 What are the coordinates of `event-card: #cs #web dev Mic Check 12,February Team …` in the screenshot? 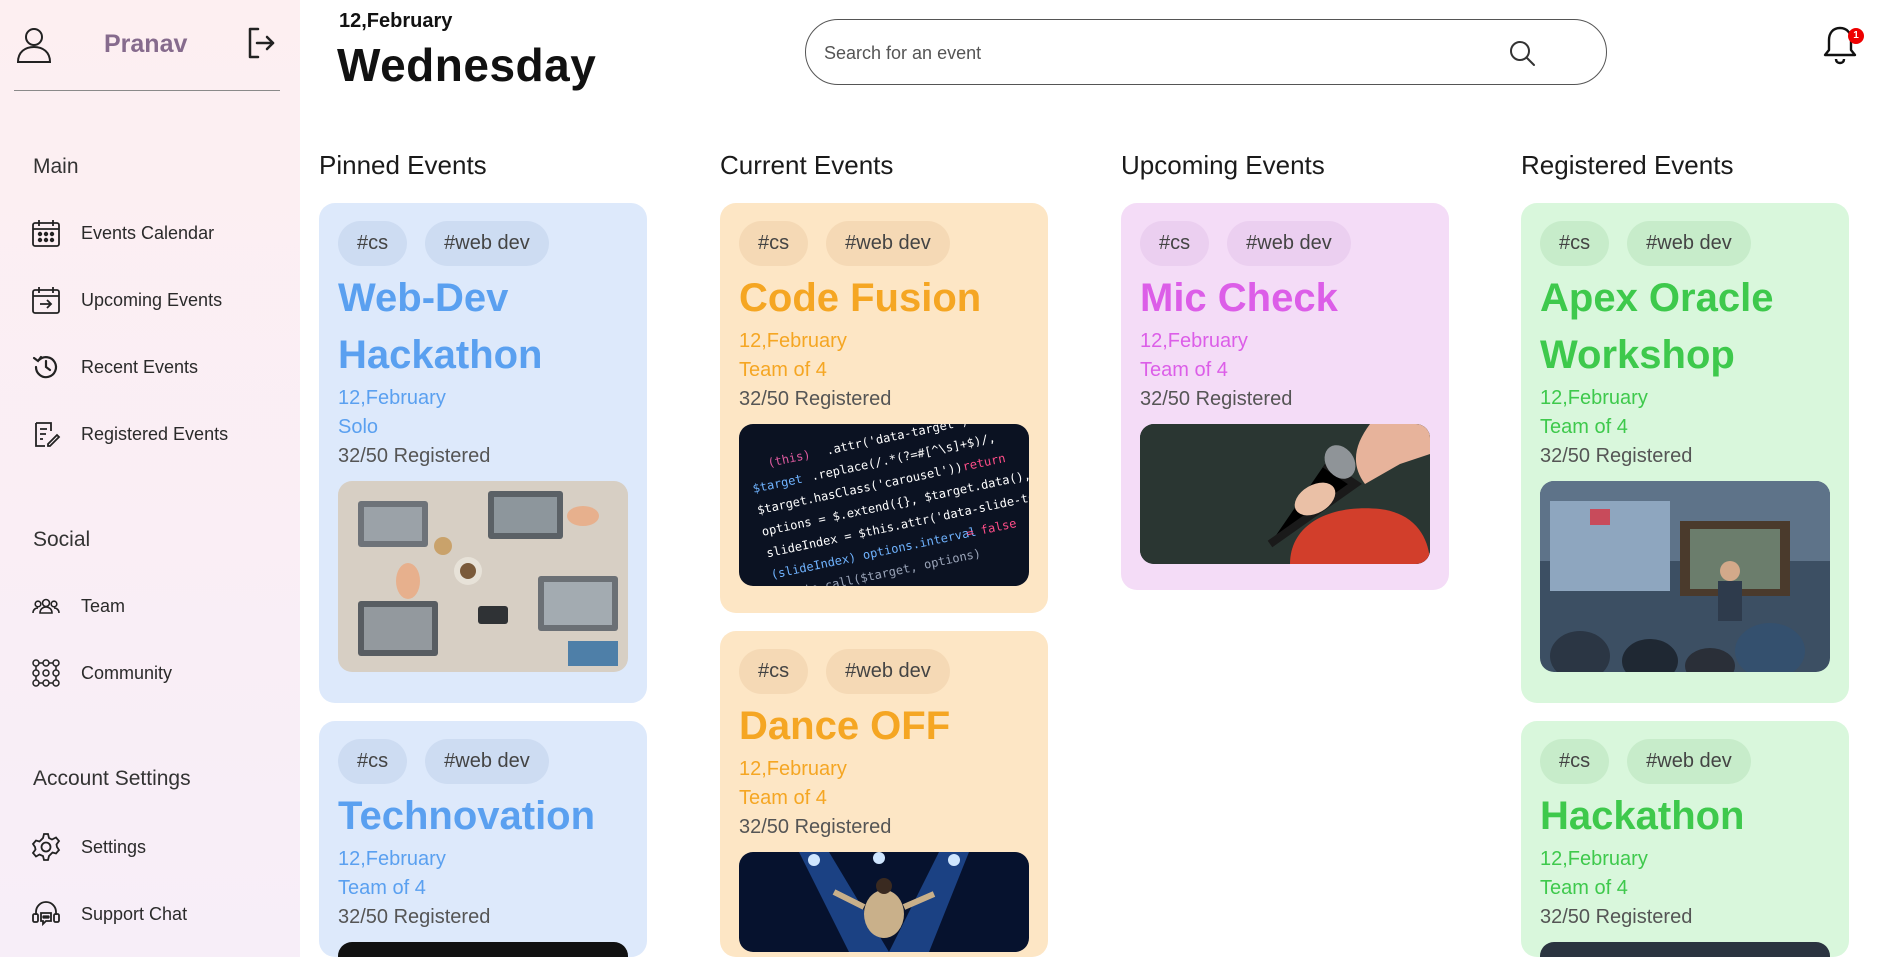 It's located at (1285, 396).